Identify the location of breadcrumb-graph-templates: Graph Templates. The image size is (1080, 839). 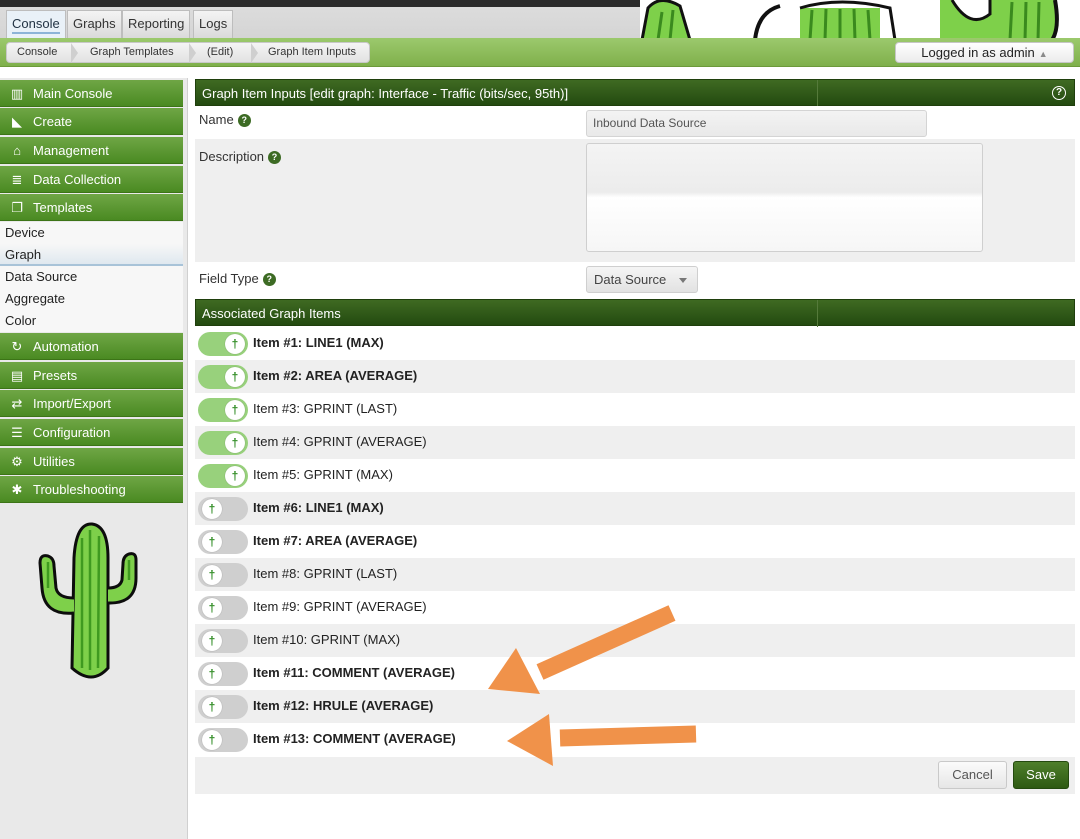
(132, 52).